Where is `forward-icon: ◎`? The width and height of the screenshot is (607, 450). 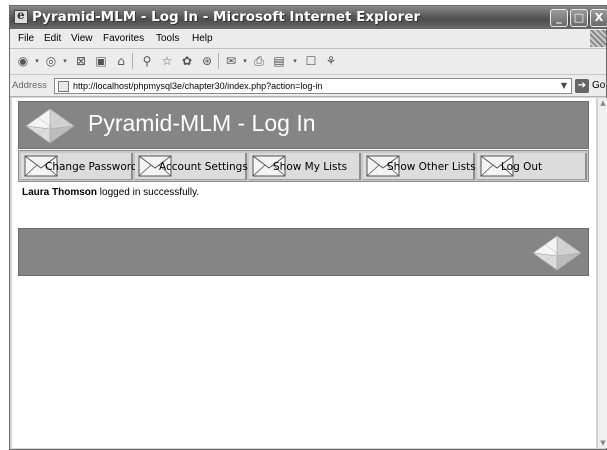
forward-icon: ◎ is located at coordinates (51, 61).